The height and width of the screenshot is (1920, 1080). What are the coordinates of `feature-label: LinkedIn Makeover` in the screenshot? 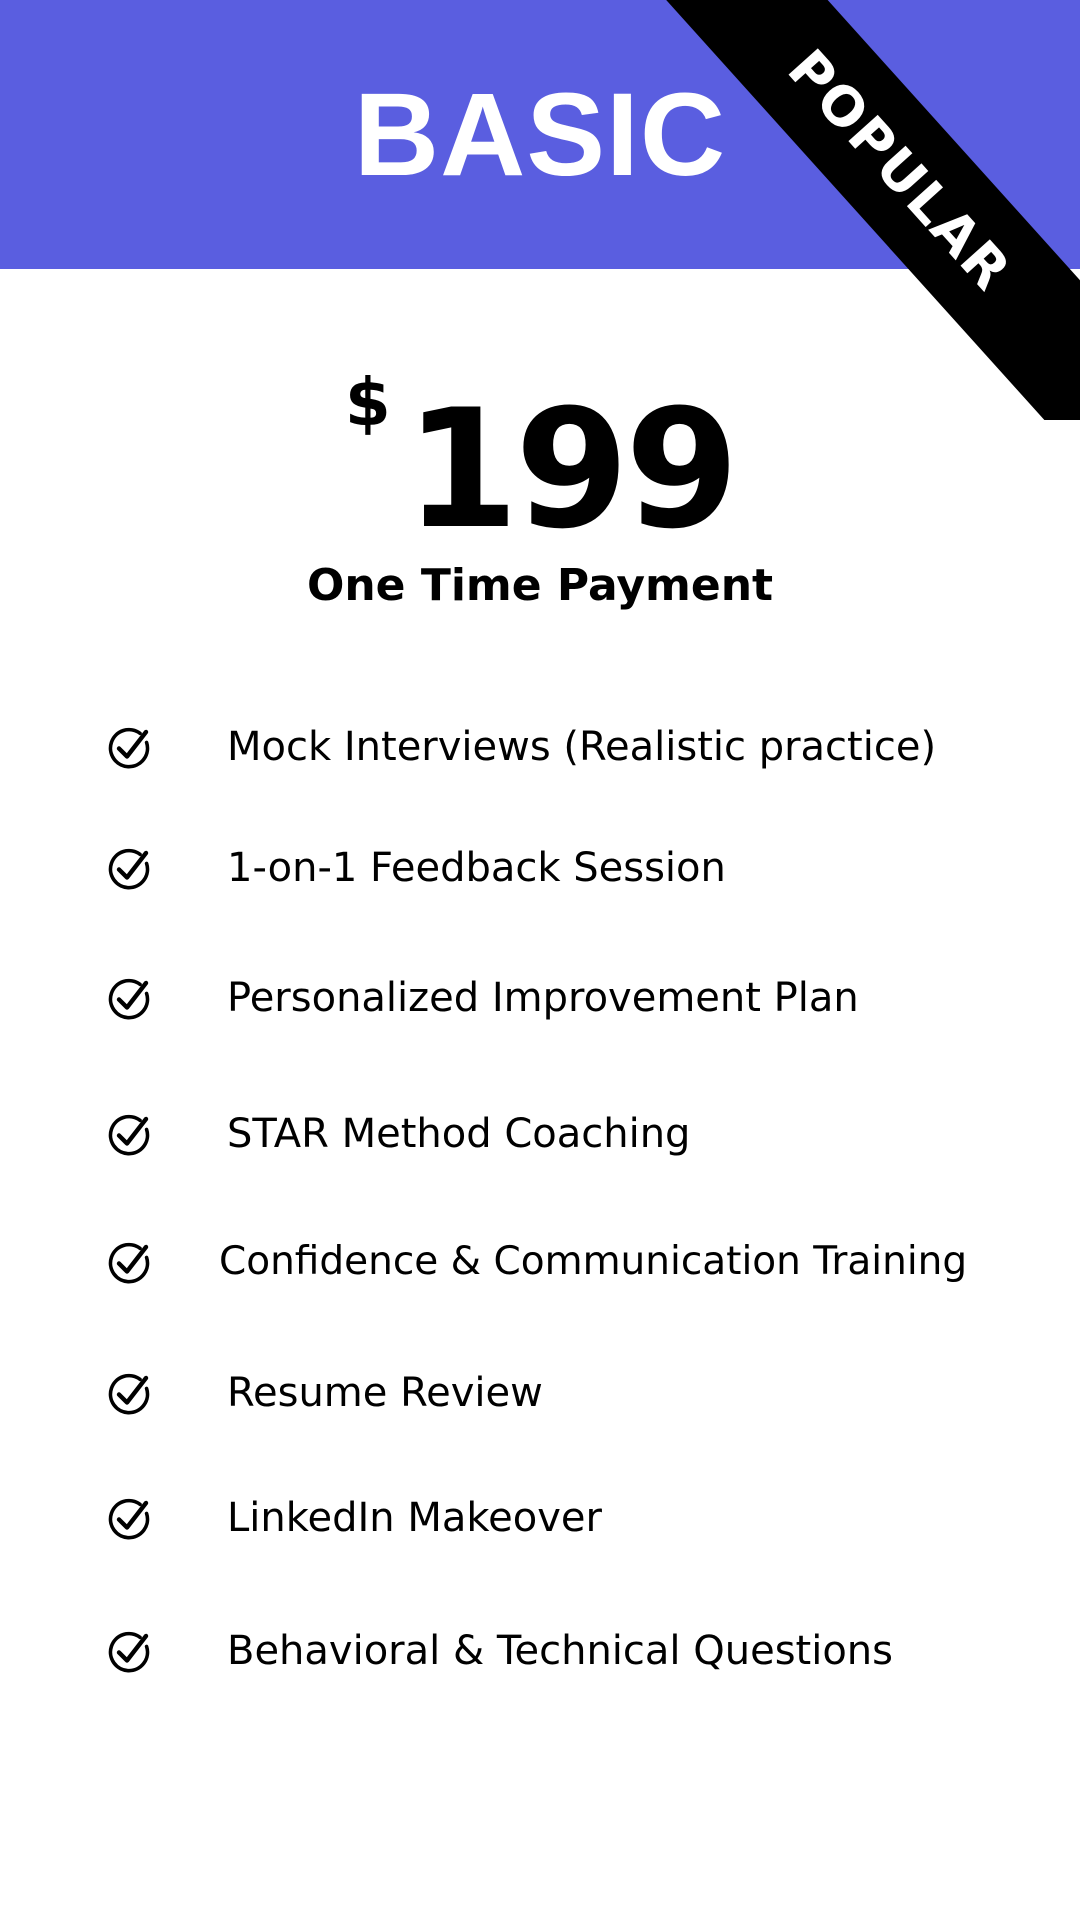 It's located at (414, 1518).